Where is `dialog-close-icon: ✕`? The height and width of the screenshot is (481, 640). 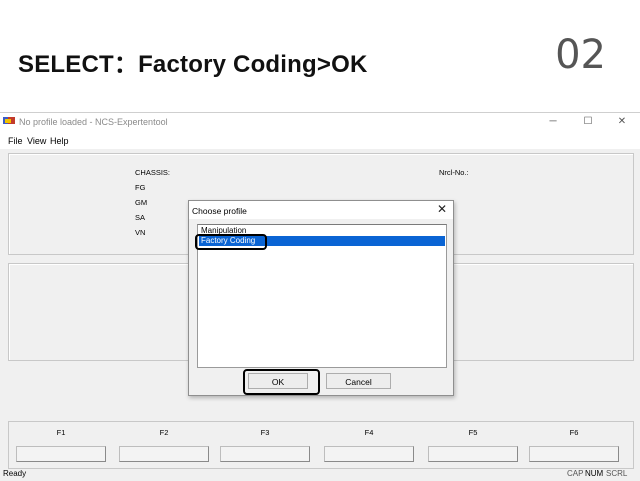
dialog-close-icon: ✕ is located at coordinates (442, 209).